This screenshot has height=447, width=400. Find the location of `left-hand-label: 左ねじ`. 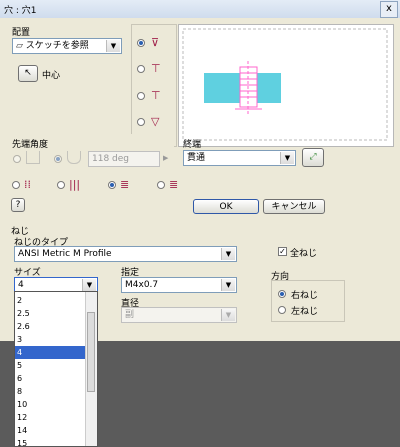

left-hand-label: 左ねじ is located at coordinates (305, 312).